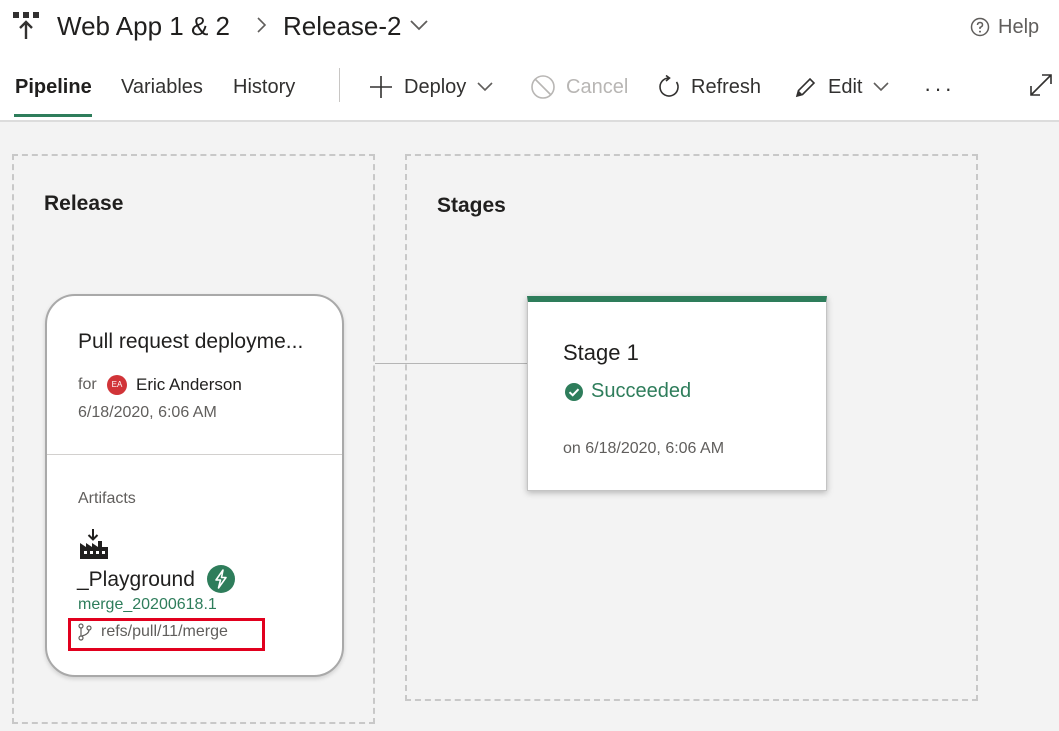 The image size is (1059, 731). I want to click on pipeline-icon, so click(26, 25).